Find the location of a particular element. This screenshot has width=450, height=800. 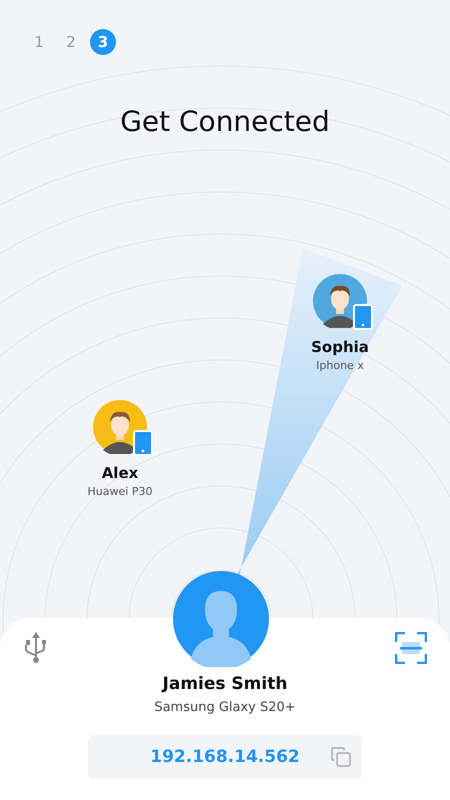

copy-icon is located at coordinates (341, 757).